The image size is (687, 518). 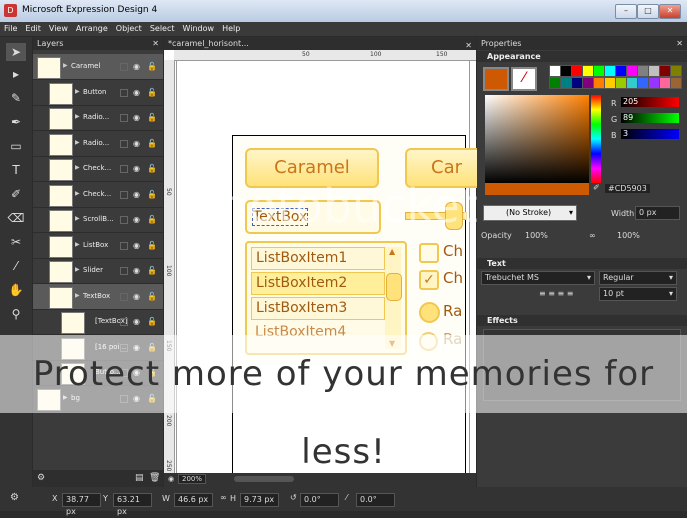 I want to click on maximize-button: □, so click(x=648, y=11).